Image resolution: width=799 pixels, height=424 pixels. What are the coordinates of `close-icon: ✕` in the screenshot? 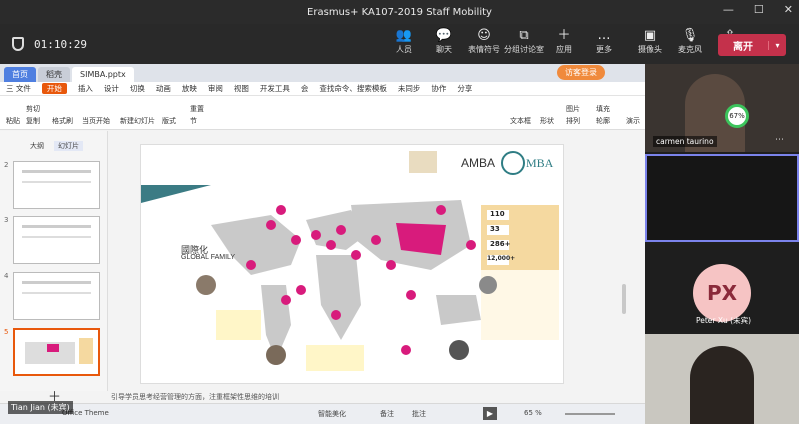 It's located at (788, 9).